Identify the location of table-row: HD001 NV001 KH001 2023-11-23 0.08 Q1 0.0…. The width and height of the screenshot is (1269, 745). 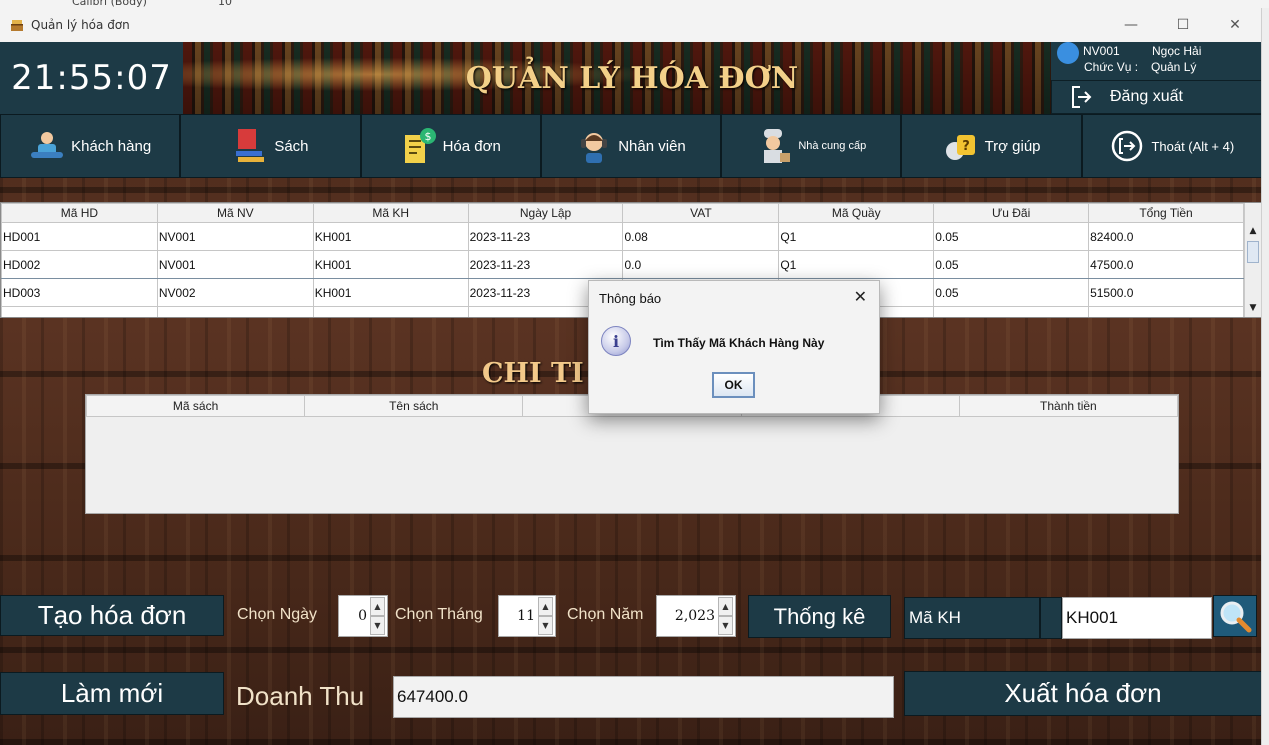
(622, 236).